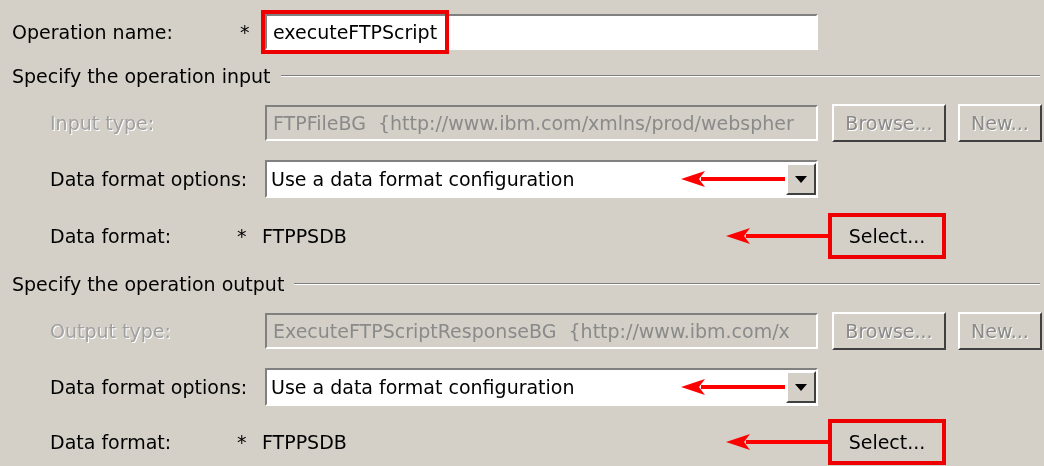  What do you see at coordinates (93, 32) in the screenshot?
I see `field-label: Operation name:` at bounding box center [93, 32].